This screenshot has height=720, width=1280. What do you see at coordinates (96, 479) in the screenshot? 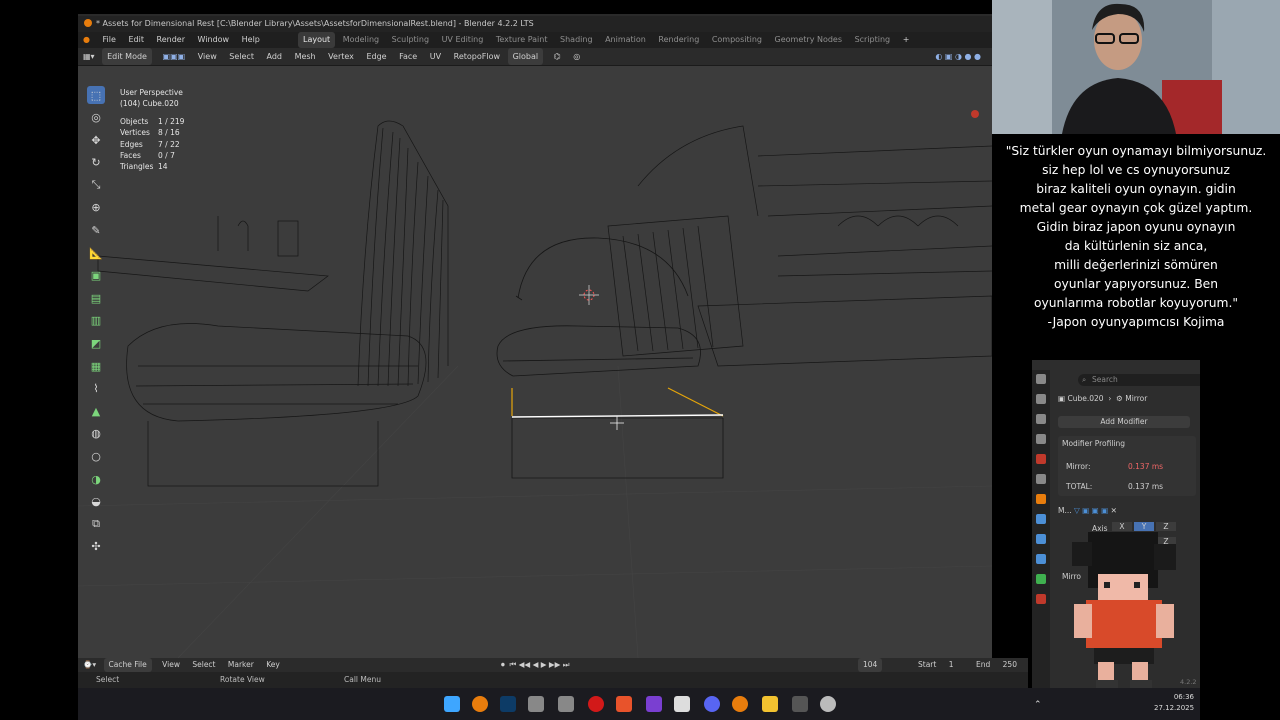
I see `edge-slide-icon: ◑` at bounding box center [96, 479].